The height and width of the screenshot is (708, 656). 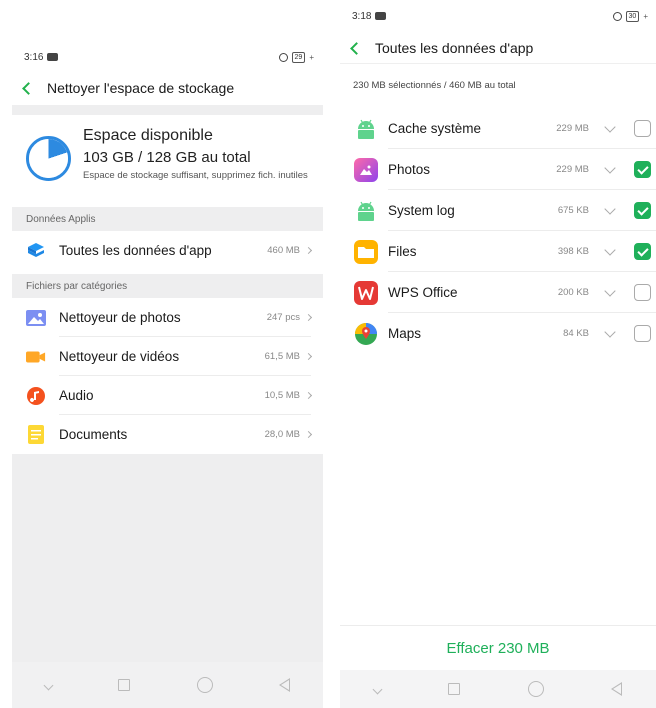 I want to click on app-row-cache-systeme: Cache système 229 MB, so click(x=498, y=128).